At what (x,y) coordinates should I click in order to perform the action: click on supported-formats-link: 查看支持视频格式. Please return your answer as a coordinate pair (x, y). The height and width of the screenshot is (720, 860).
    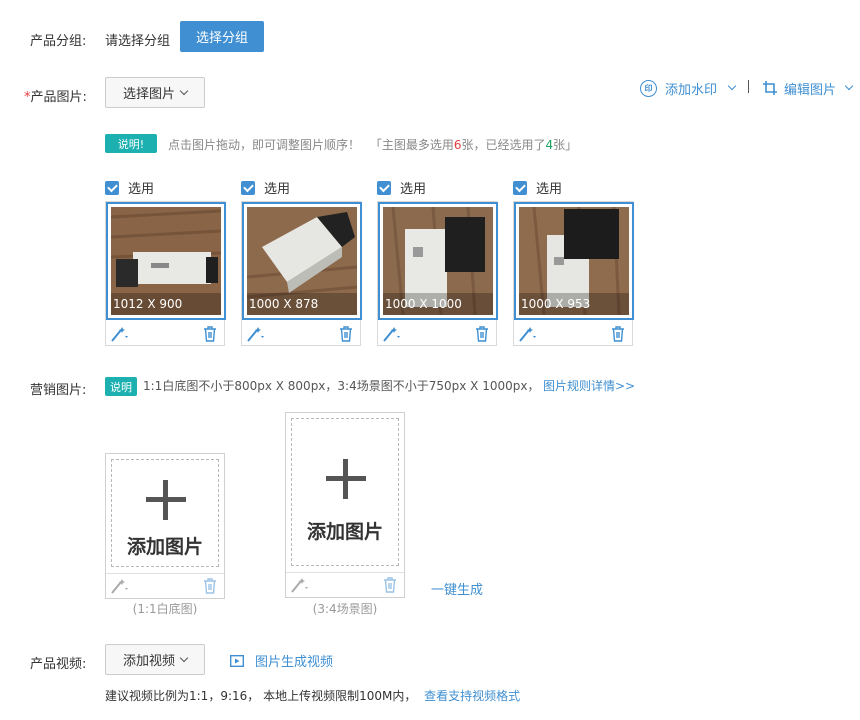
    Looking at the image, I should click on (472, 696).